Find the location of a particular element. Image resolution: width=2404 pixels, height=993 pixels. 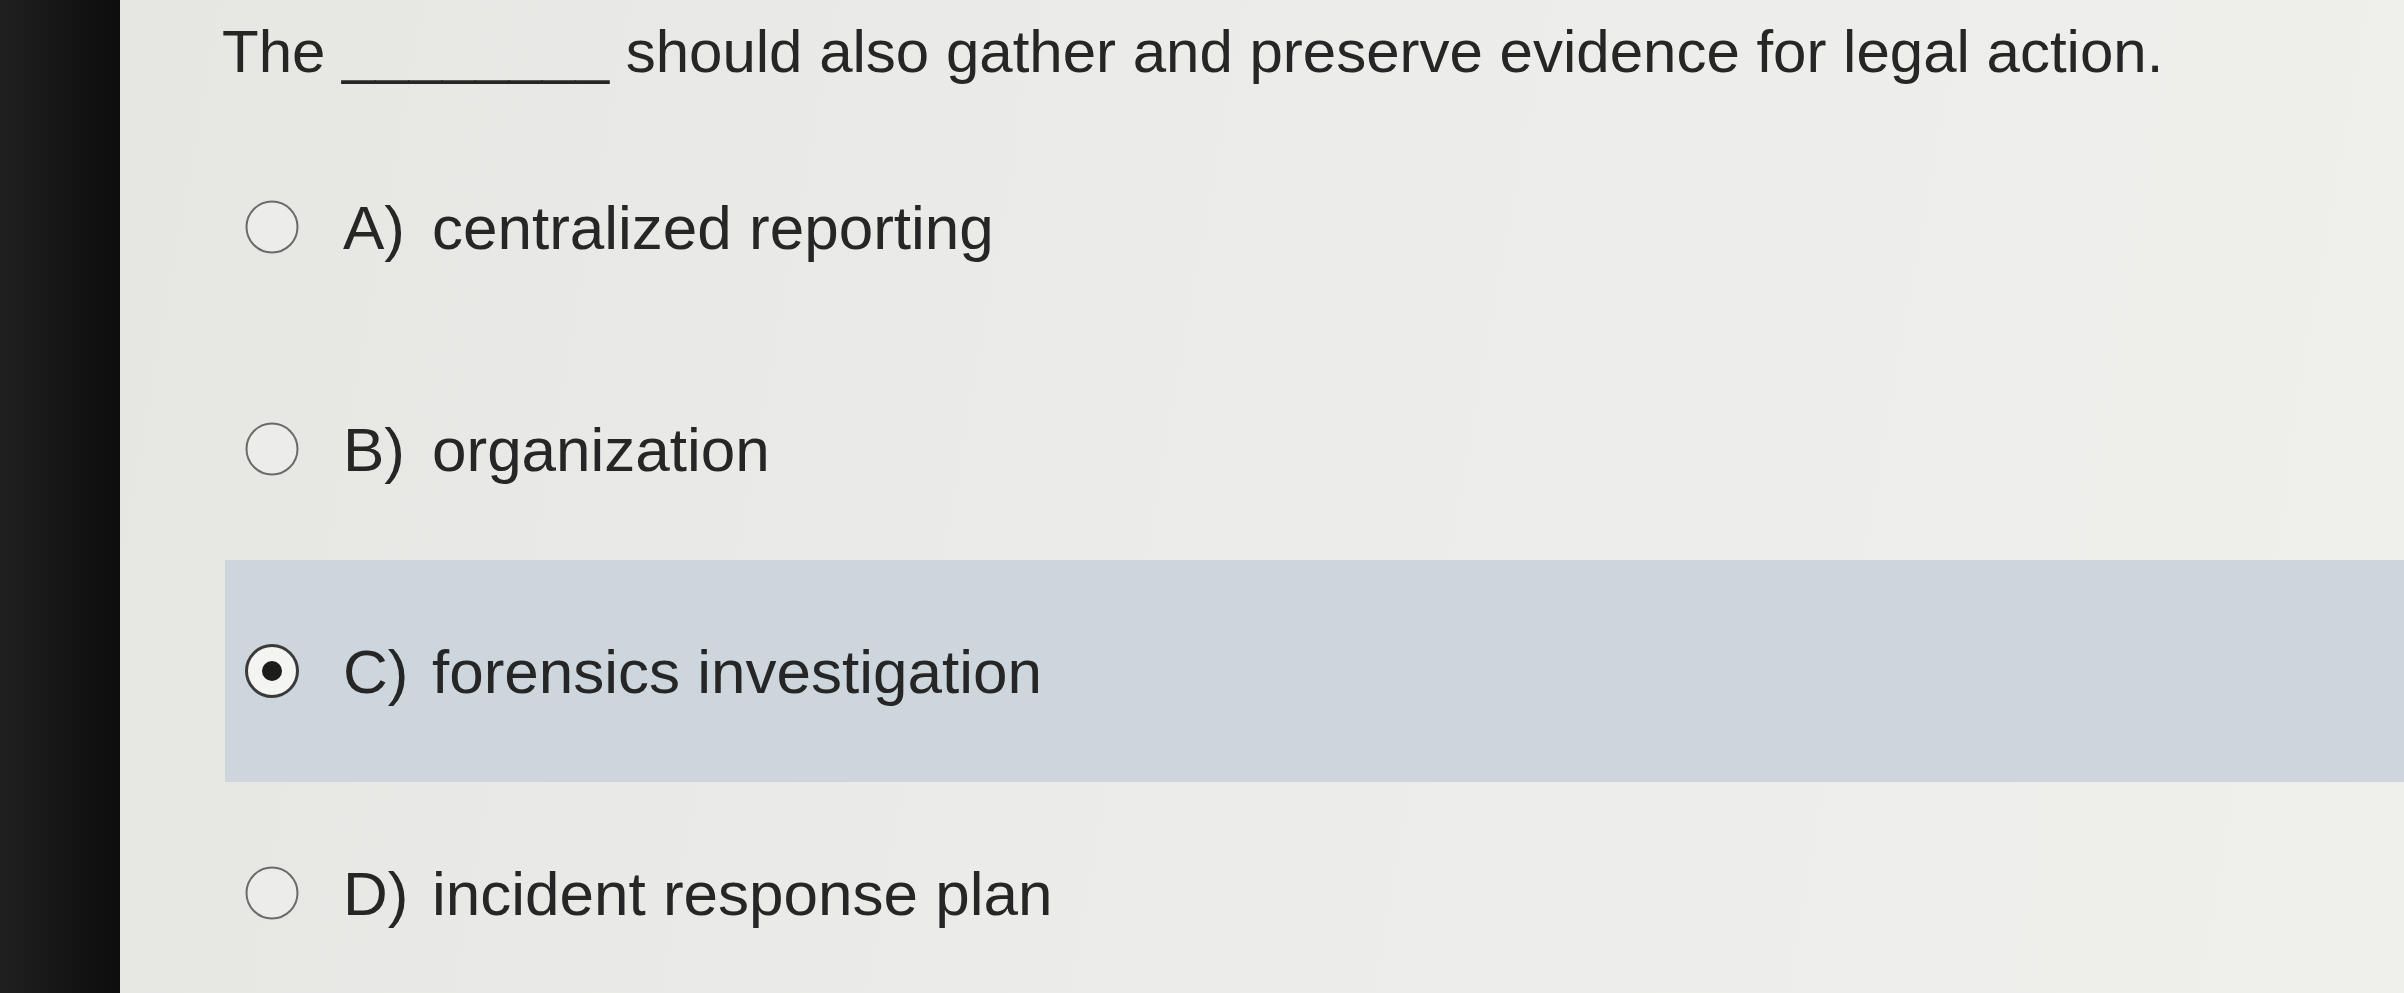

option-letter: C) is located at coordinates (376, 671).